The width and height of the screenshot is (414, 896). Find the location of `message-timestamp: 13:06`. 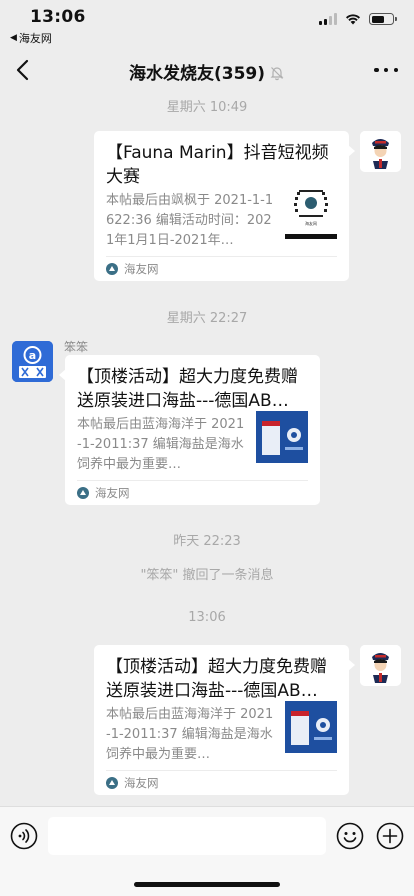

message-timestamp: 13:06 is located at coordinates (207, 617).